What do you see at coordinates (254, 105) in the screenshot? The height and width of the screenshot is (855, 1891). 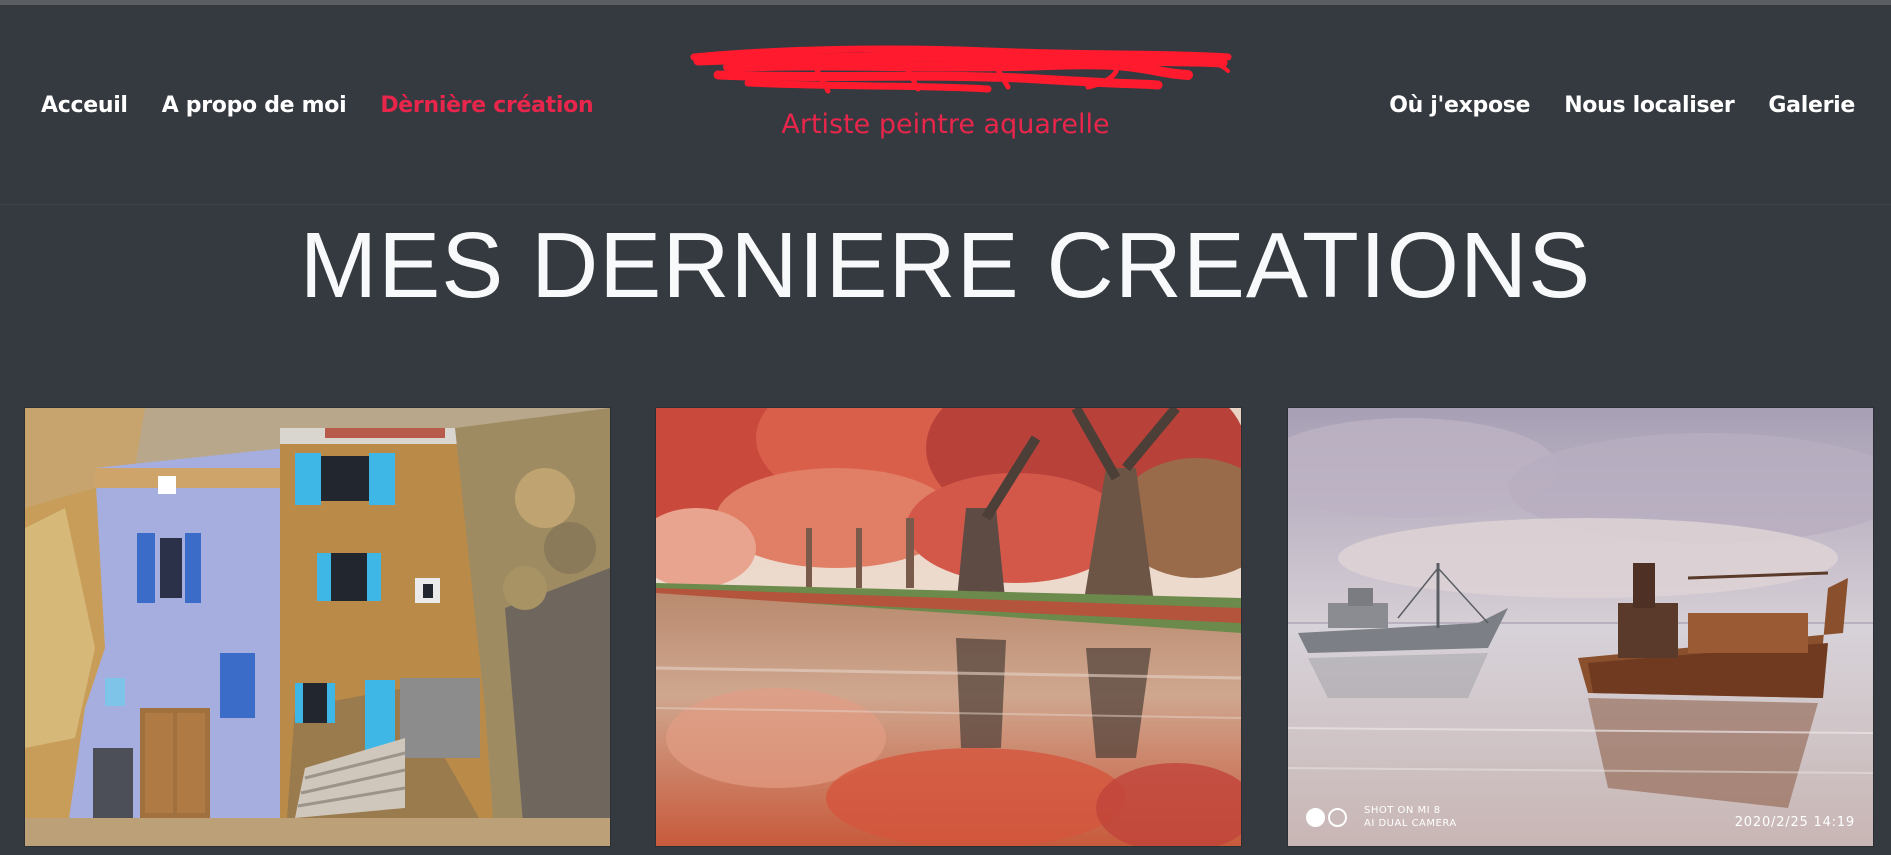 I see `nav-link-about: A propo de moi` at bounding box center [254, 105].